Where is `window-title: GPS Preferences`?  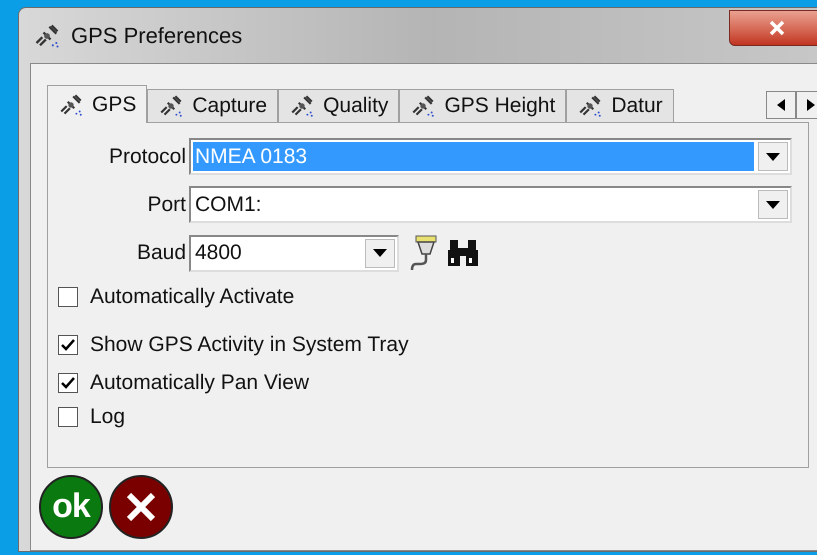 window-title: GPS Preferences is located at coordinates (156, 36).